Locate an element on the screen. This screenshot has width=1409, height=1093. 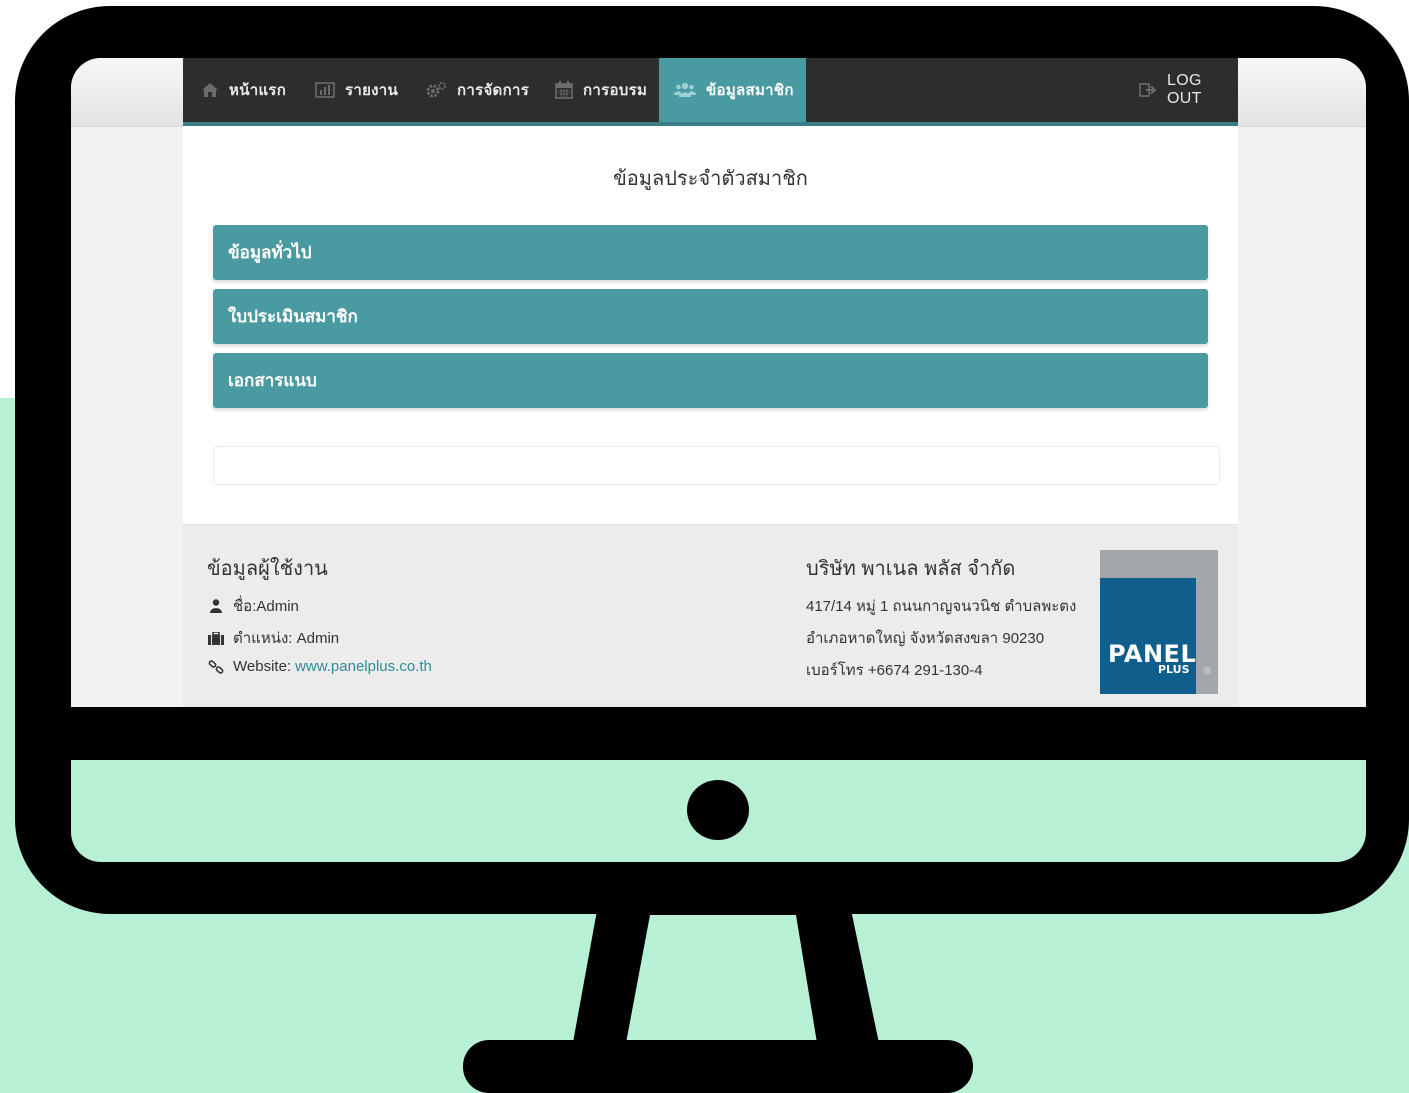
section-attachments: เอกสารแนบ is located at coordinates (710, 380).